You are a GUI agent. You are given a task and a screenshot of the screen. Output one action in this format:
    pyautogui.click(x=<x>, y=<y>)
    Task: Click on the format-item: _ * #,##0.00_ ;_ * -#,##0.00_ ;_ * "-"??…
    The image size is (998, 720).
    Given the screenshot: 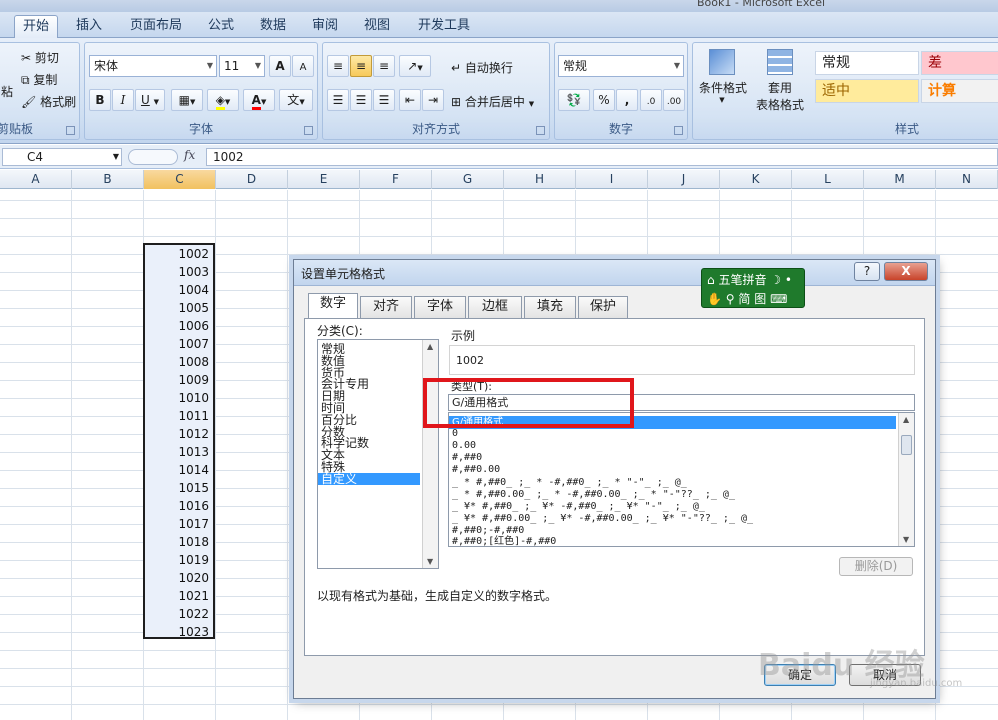 What is the action you would take?
    pyautogui.click(x=593, y=495)
    